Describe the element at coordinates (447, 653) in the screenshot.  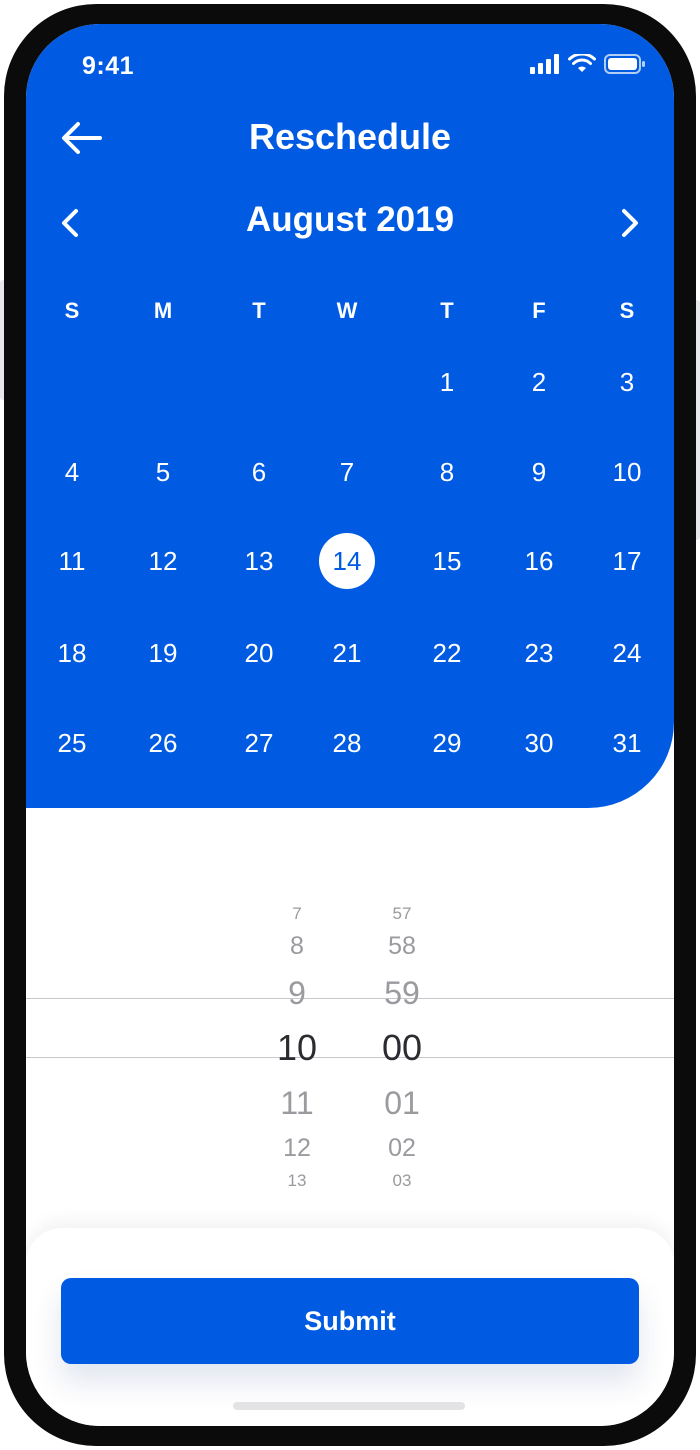
I see `calendar-day: 22` at that location.